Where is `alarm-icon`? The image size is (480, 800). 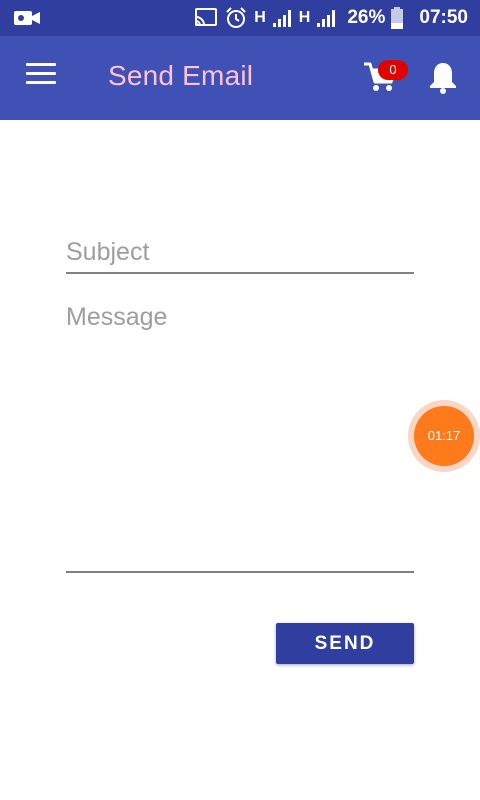
alarm-icon is located at coordinates (236, 18).